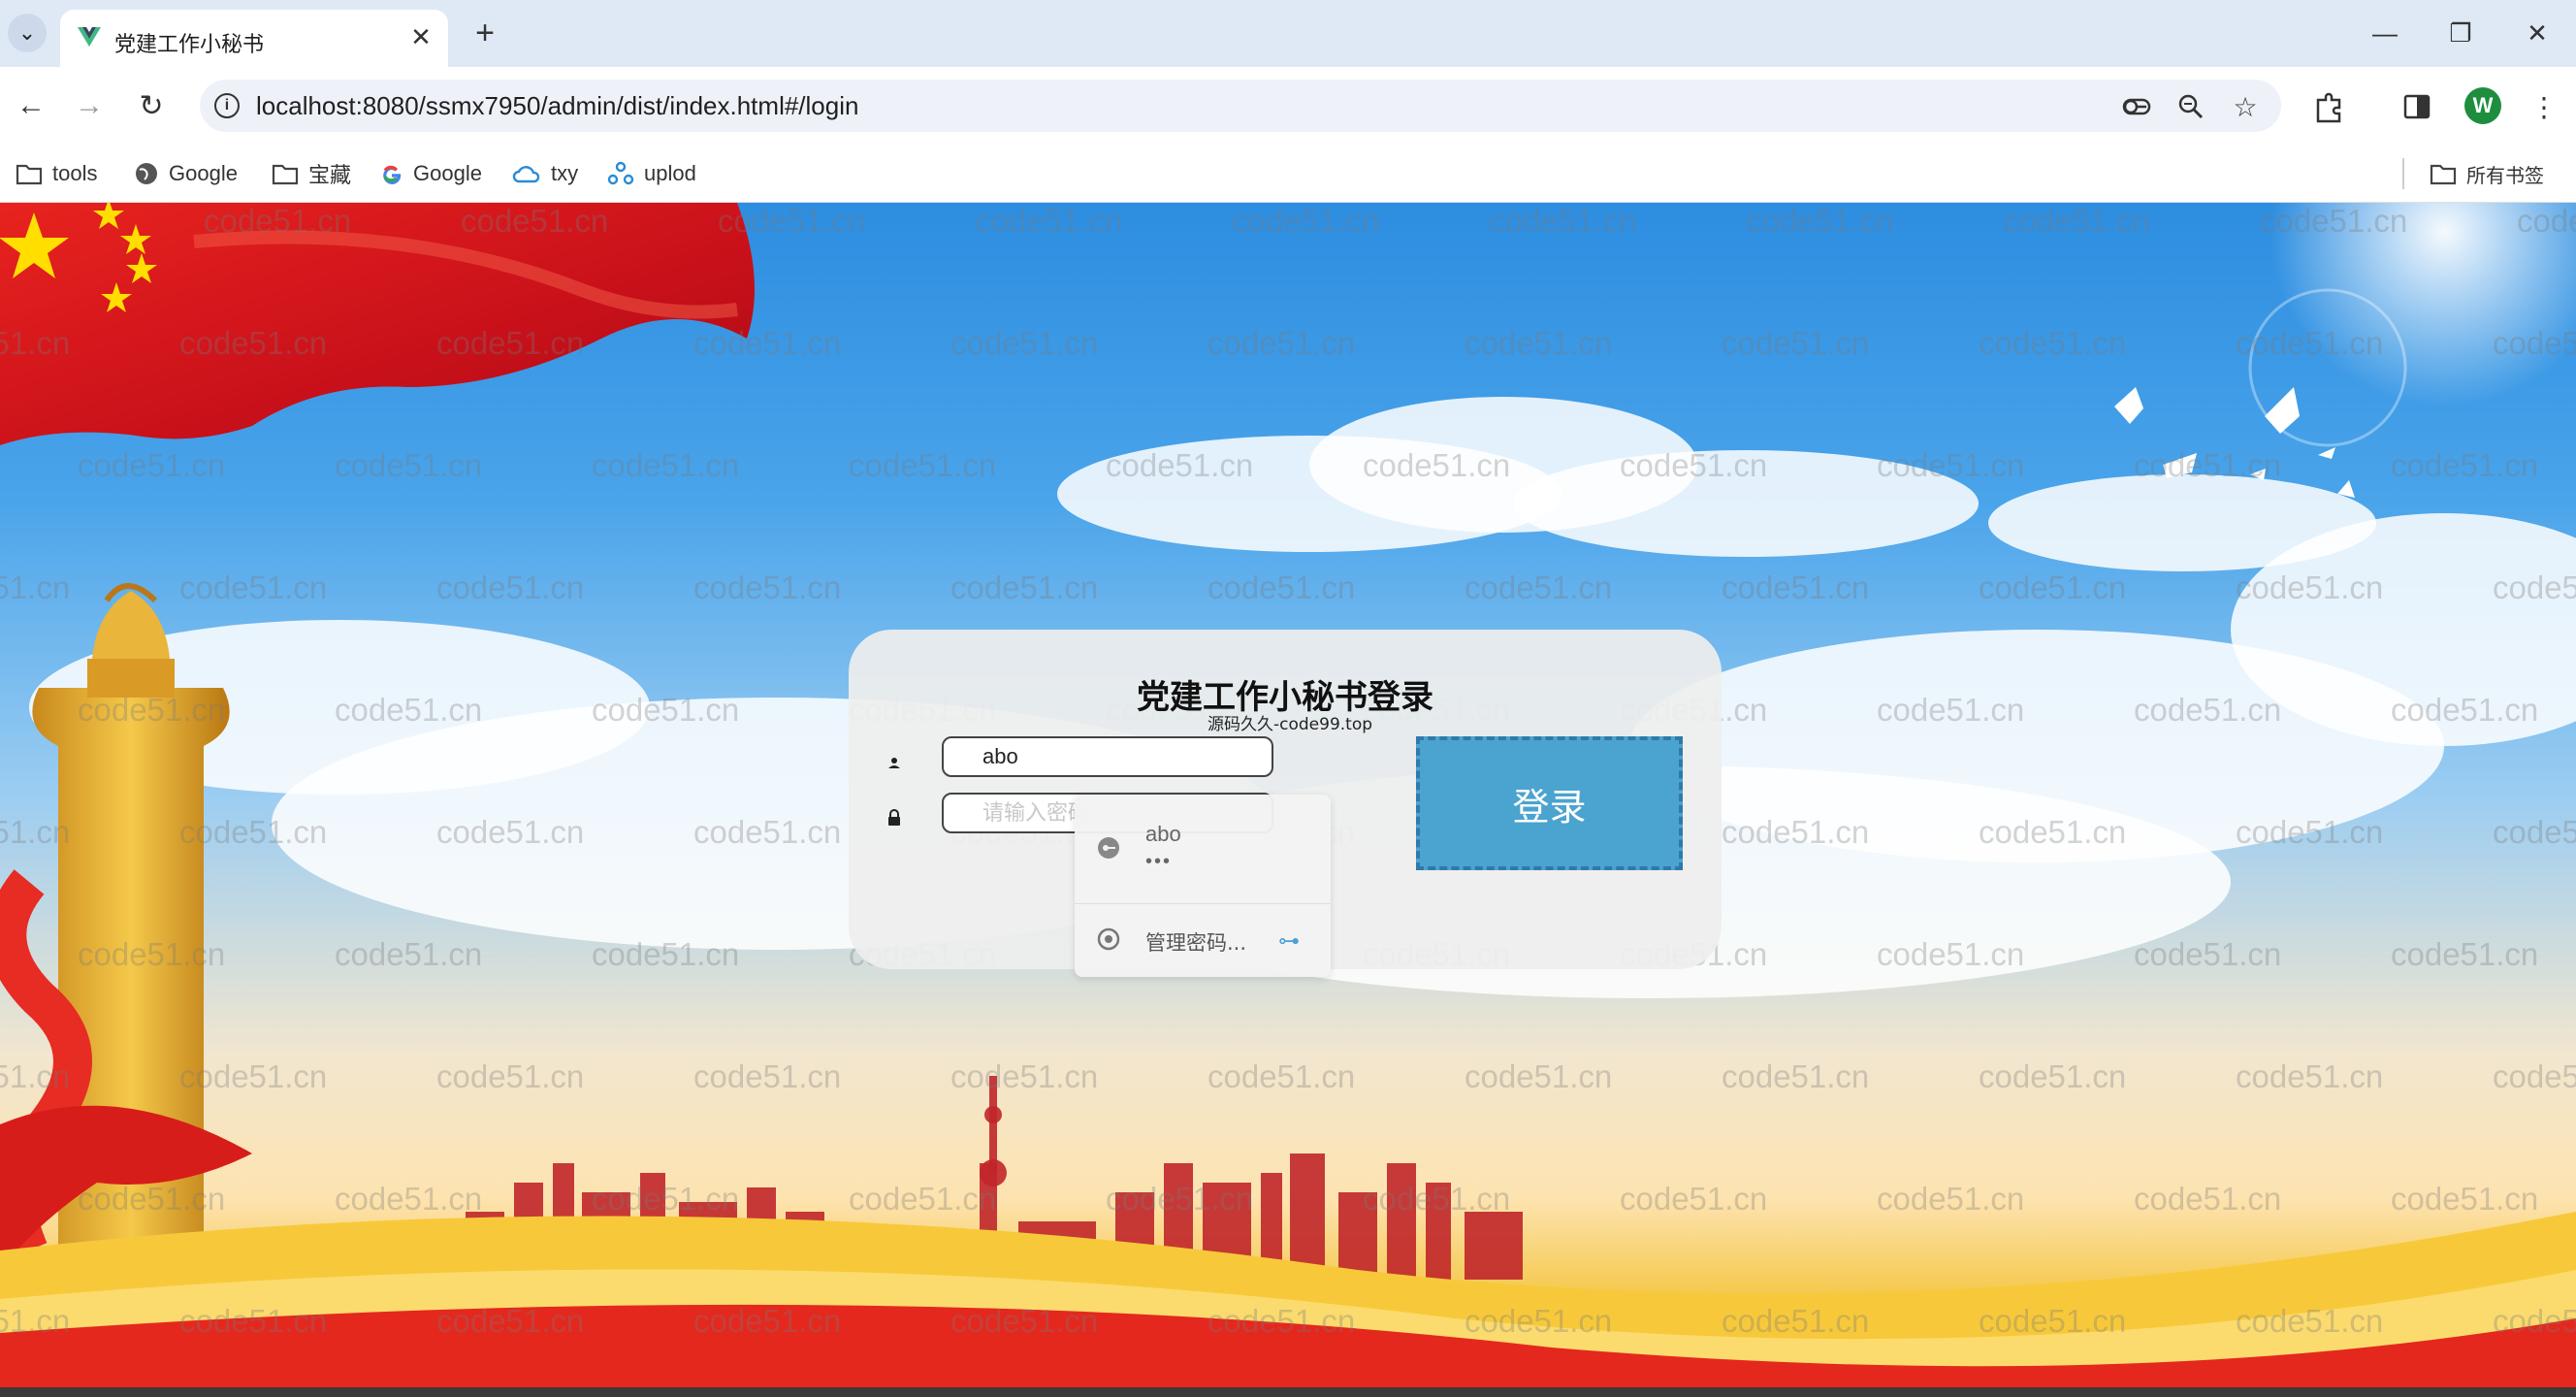  Describe the element at coordinates (89, 37) in the screenshot. I see `vue-favicon-icon` at that location.